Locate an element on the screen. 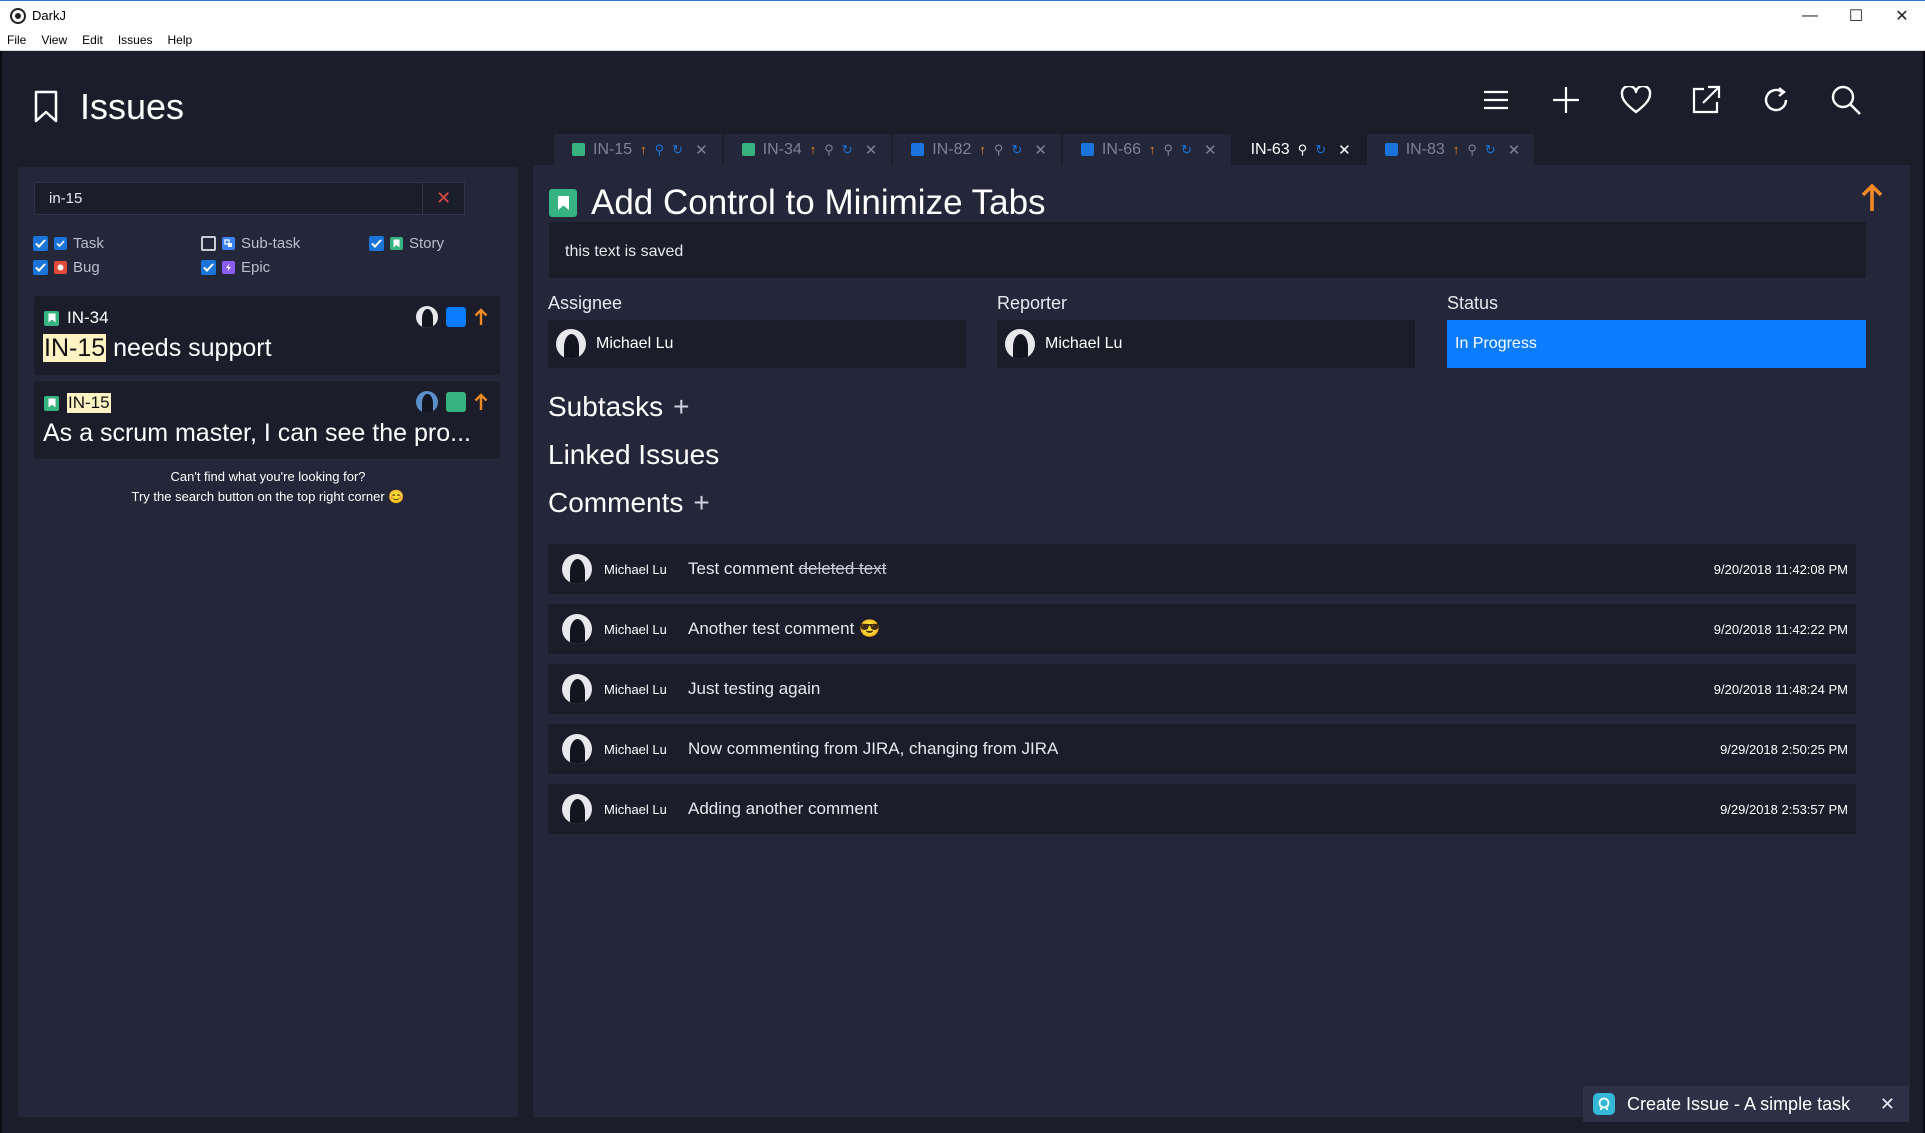  app-badge-icon is located at coordinates (1604, 1104).